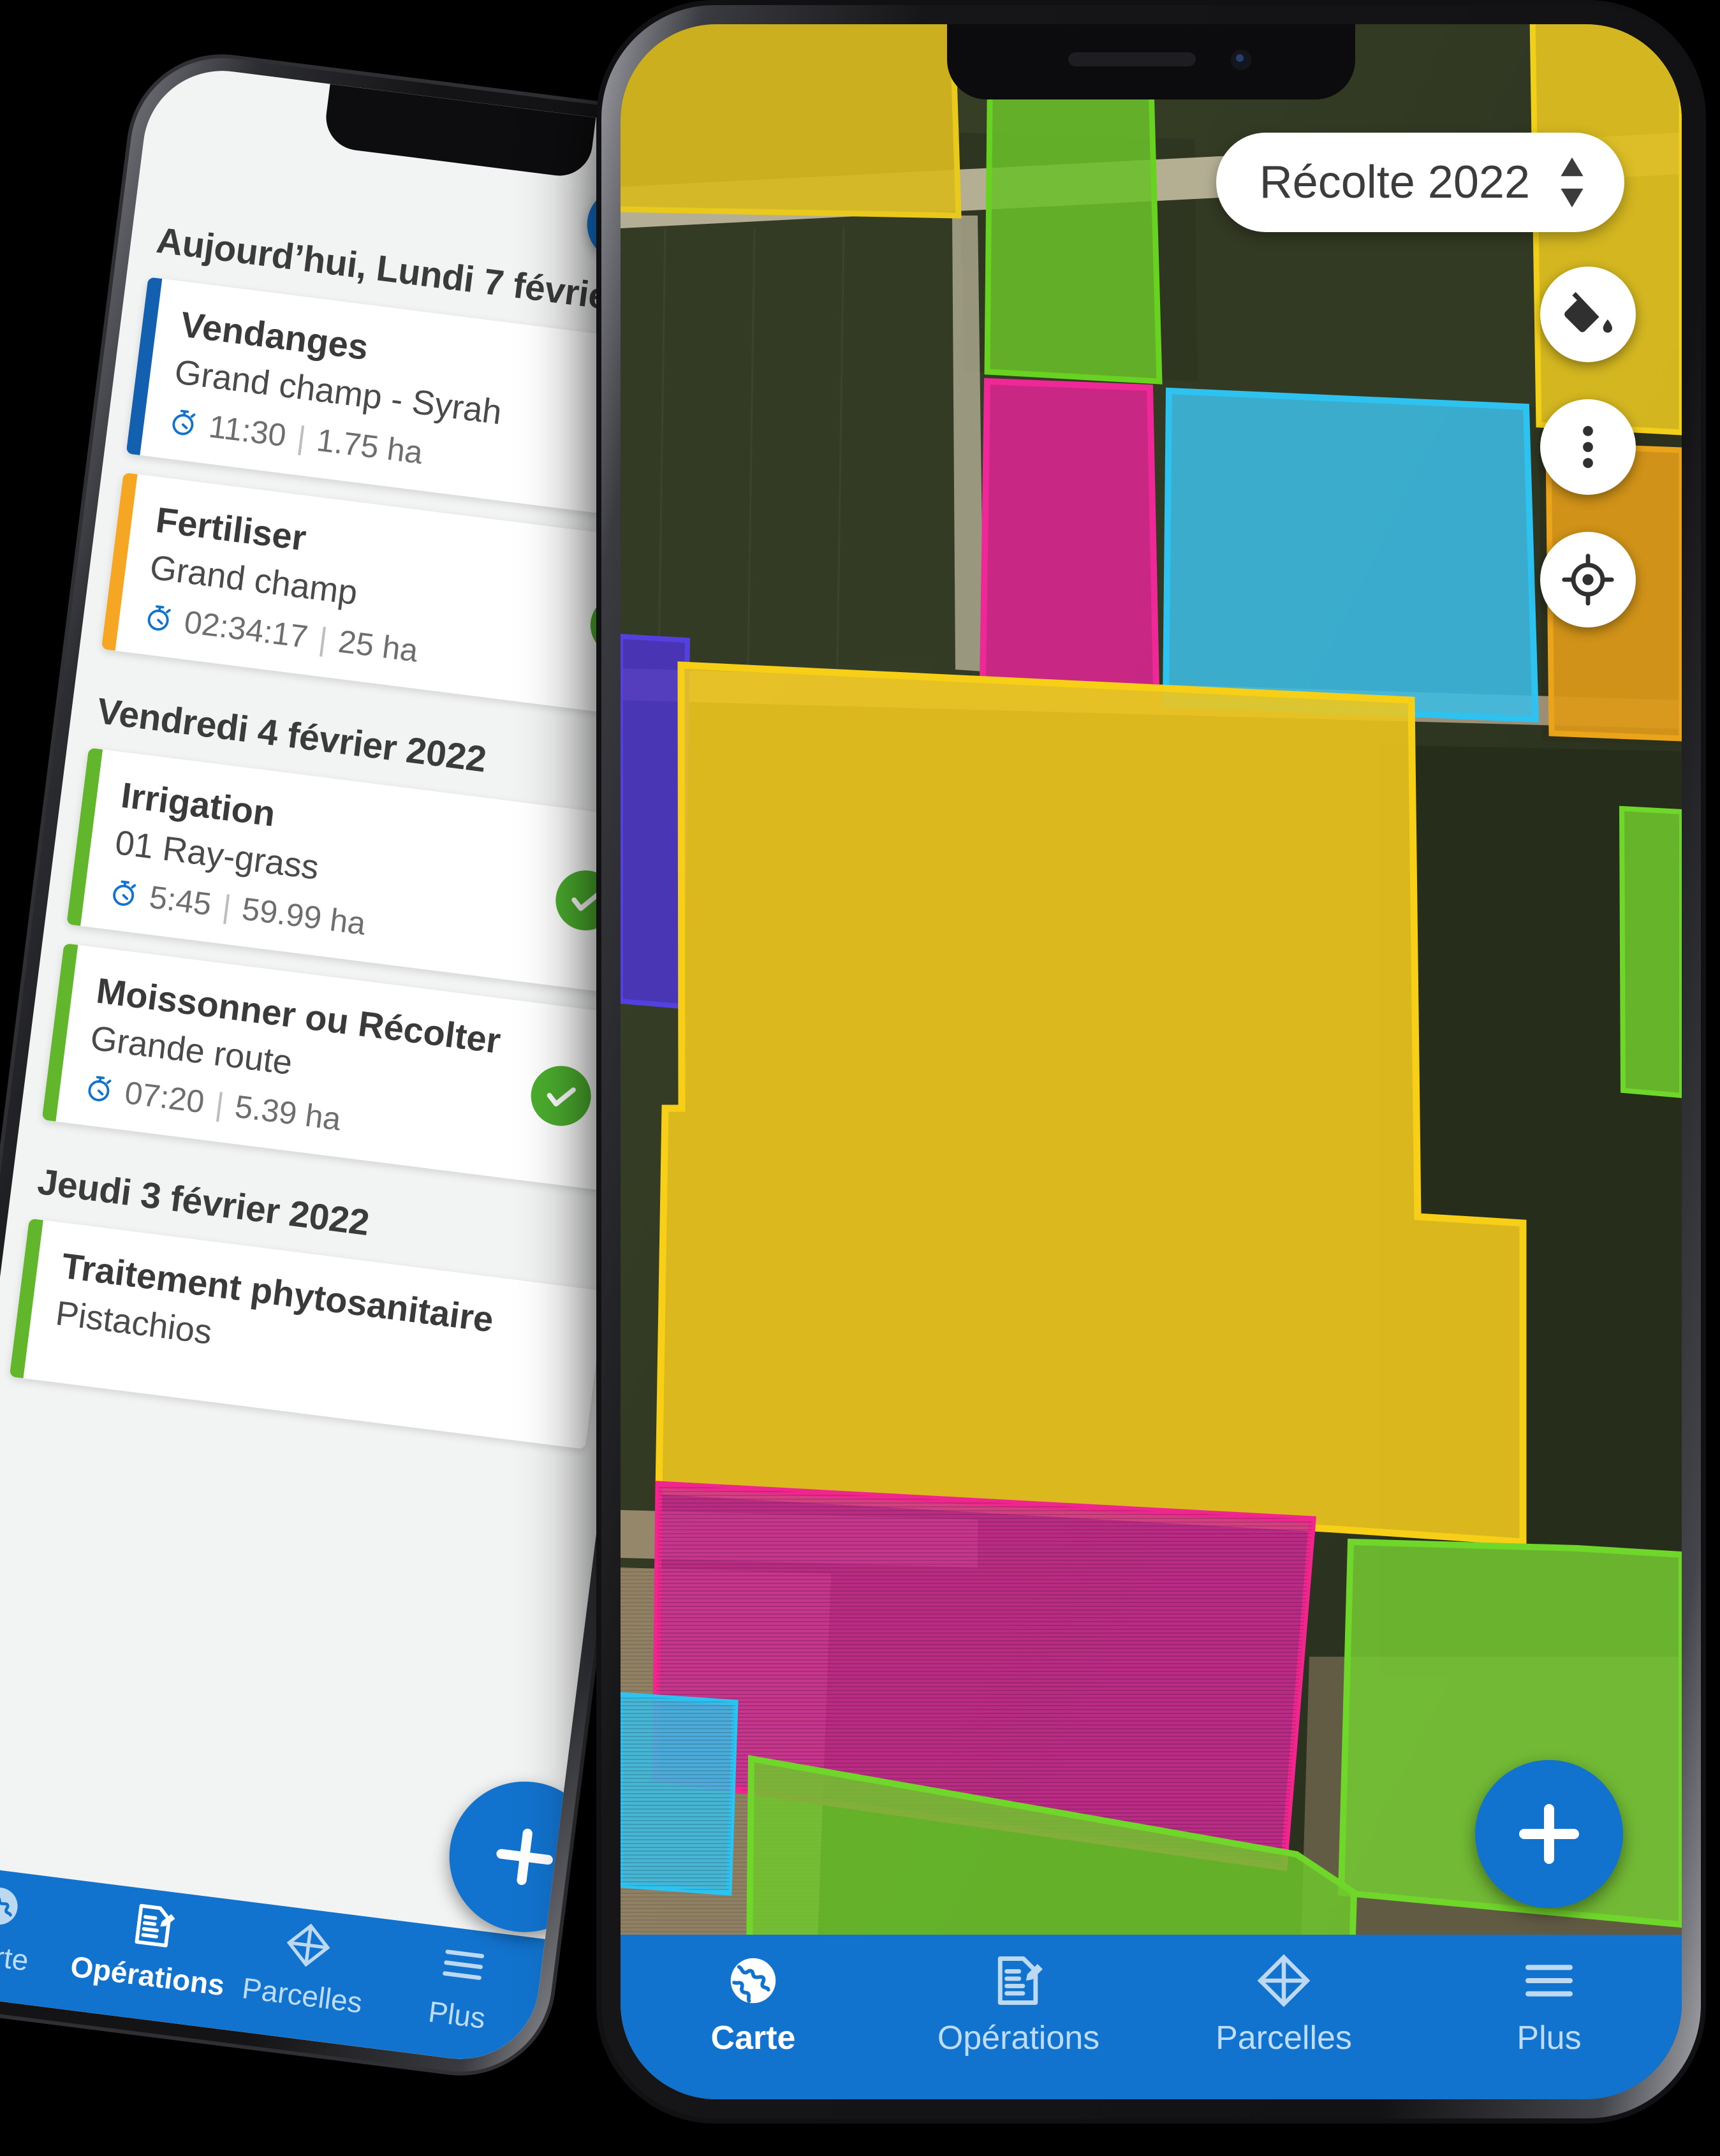  I want to click on operation-duration: 07:20, so click(165, 1097).